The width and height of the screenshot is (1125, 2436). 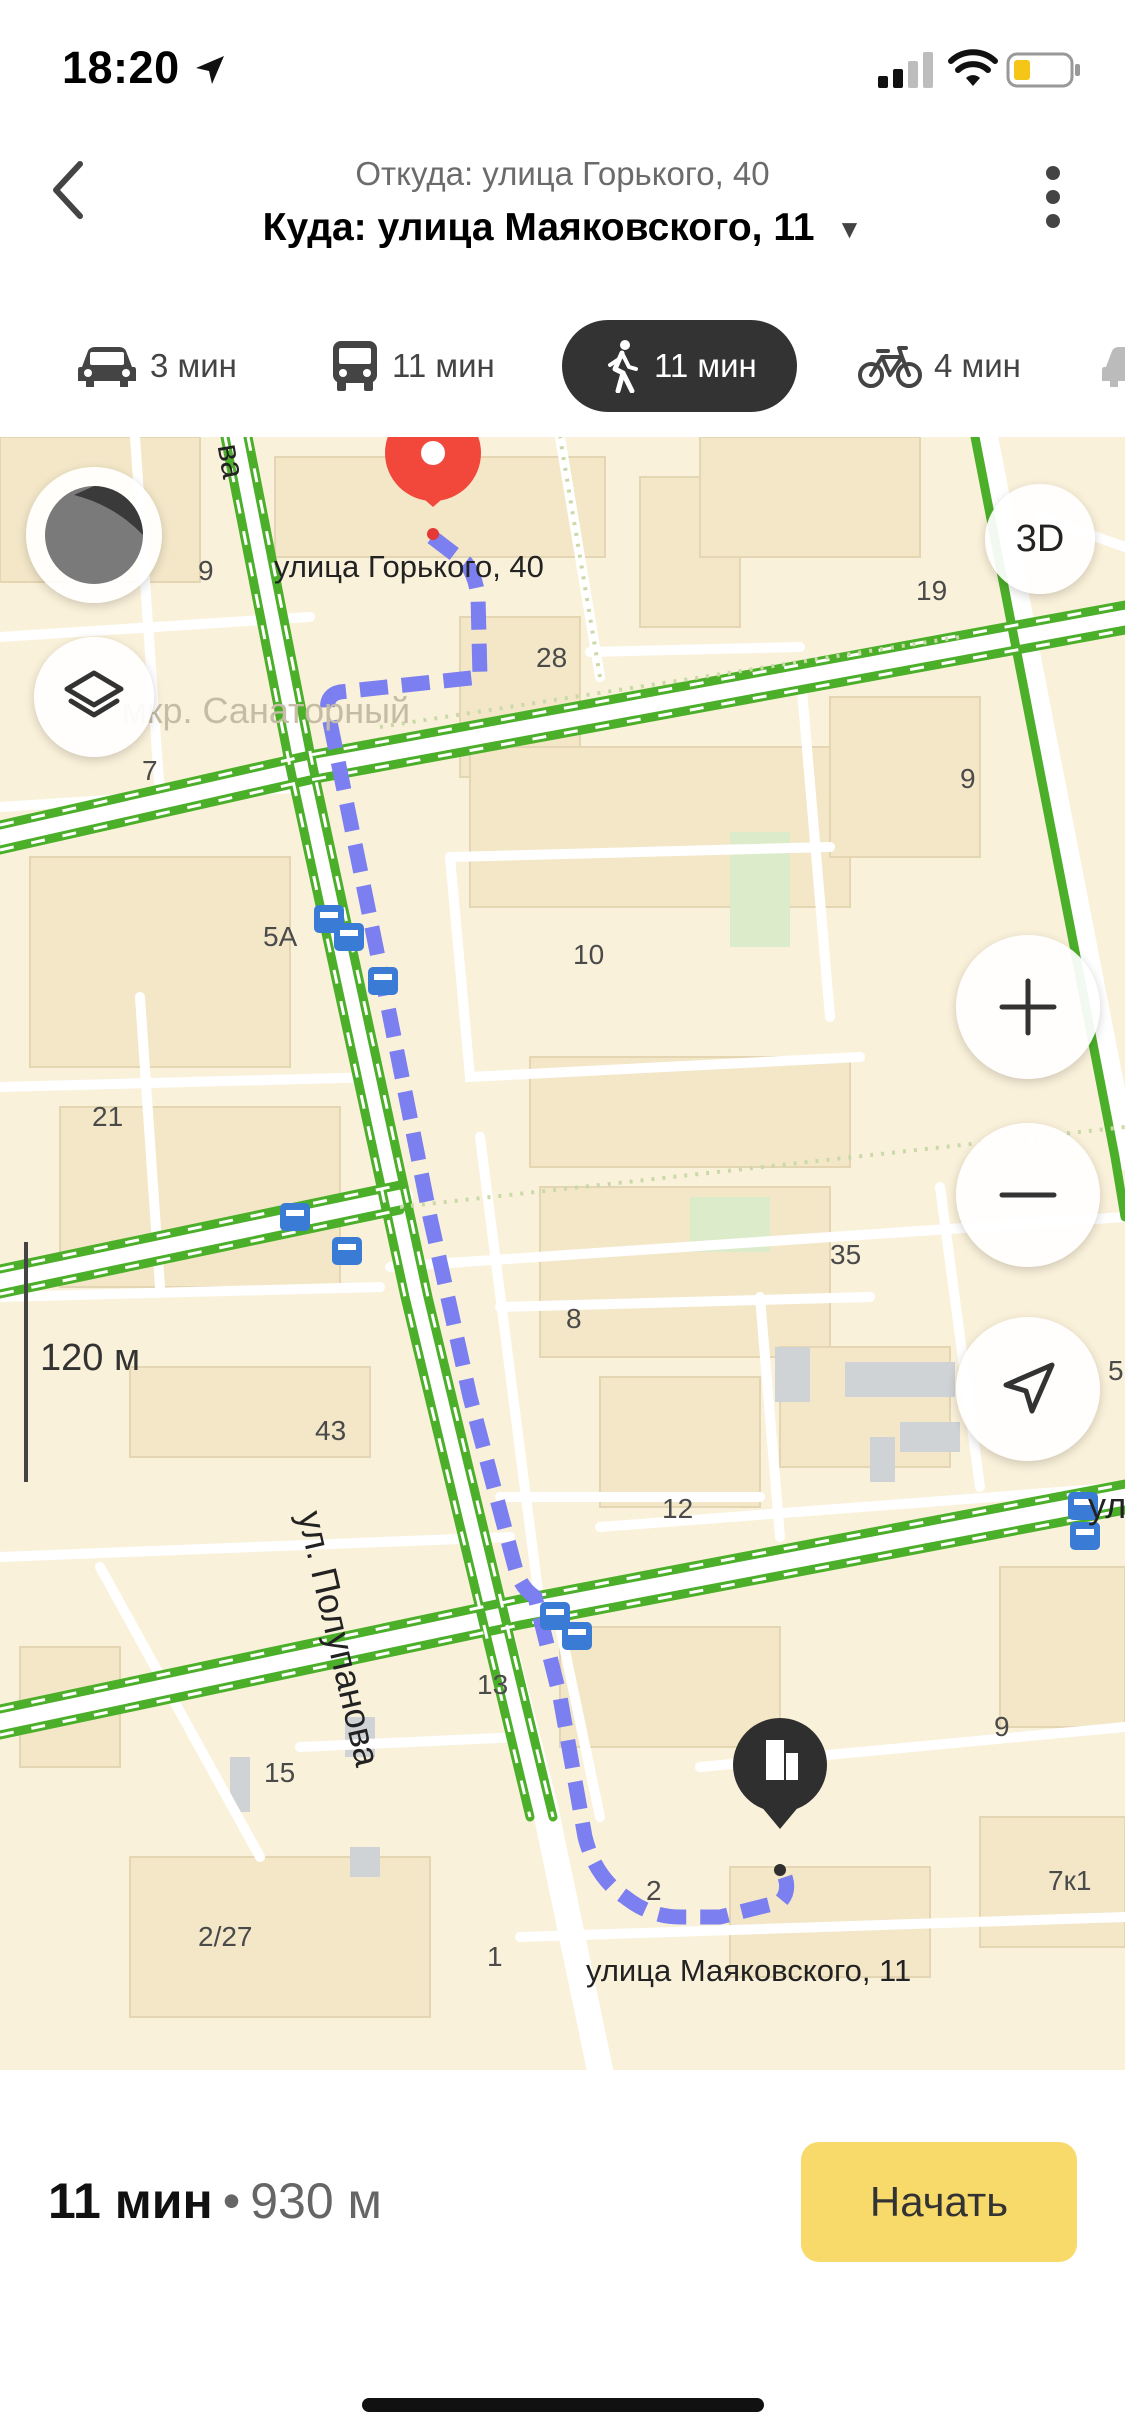 What do you see at coordinates (493, 1684) in the screenshot?
I see `house-number: 13` at bounding box center [493, 1684].